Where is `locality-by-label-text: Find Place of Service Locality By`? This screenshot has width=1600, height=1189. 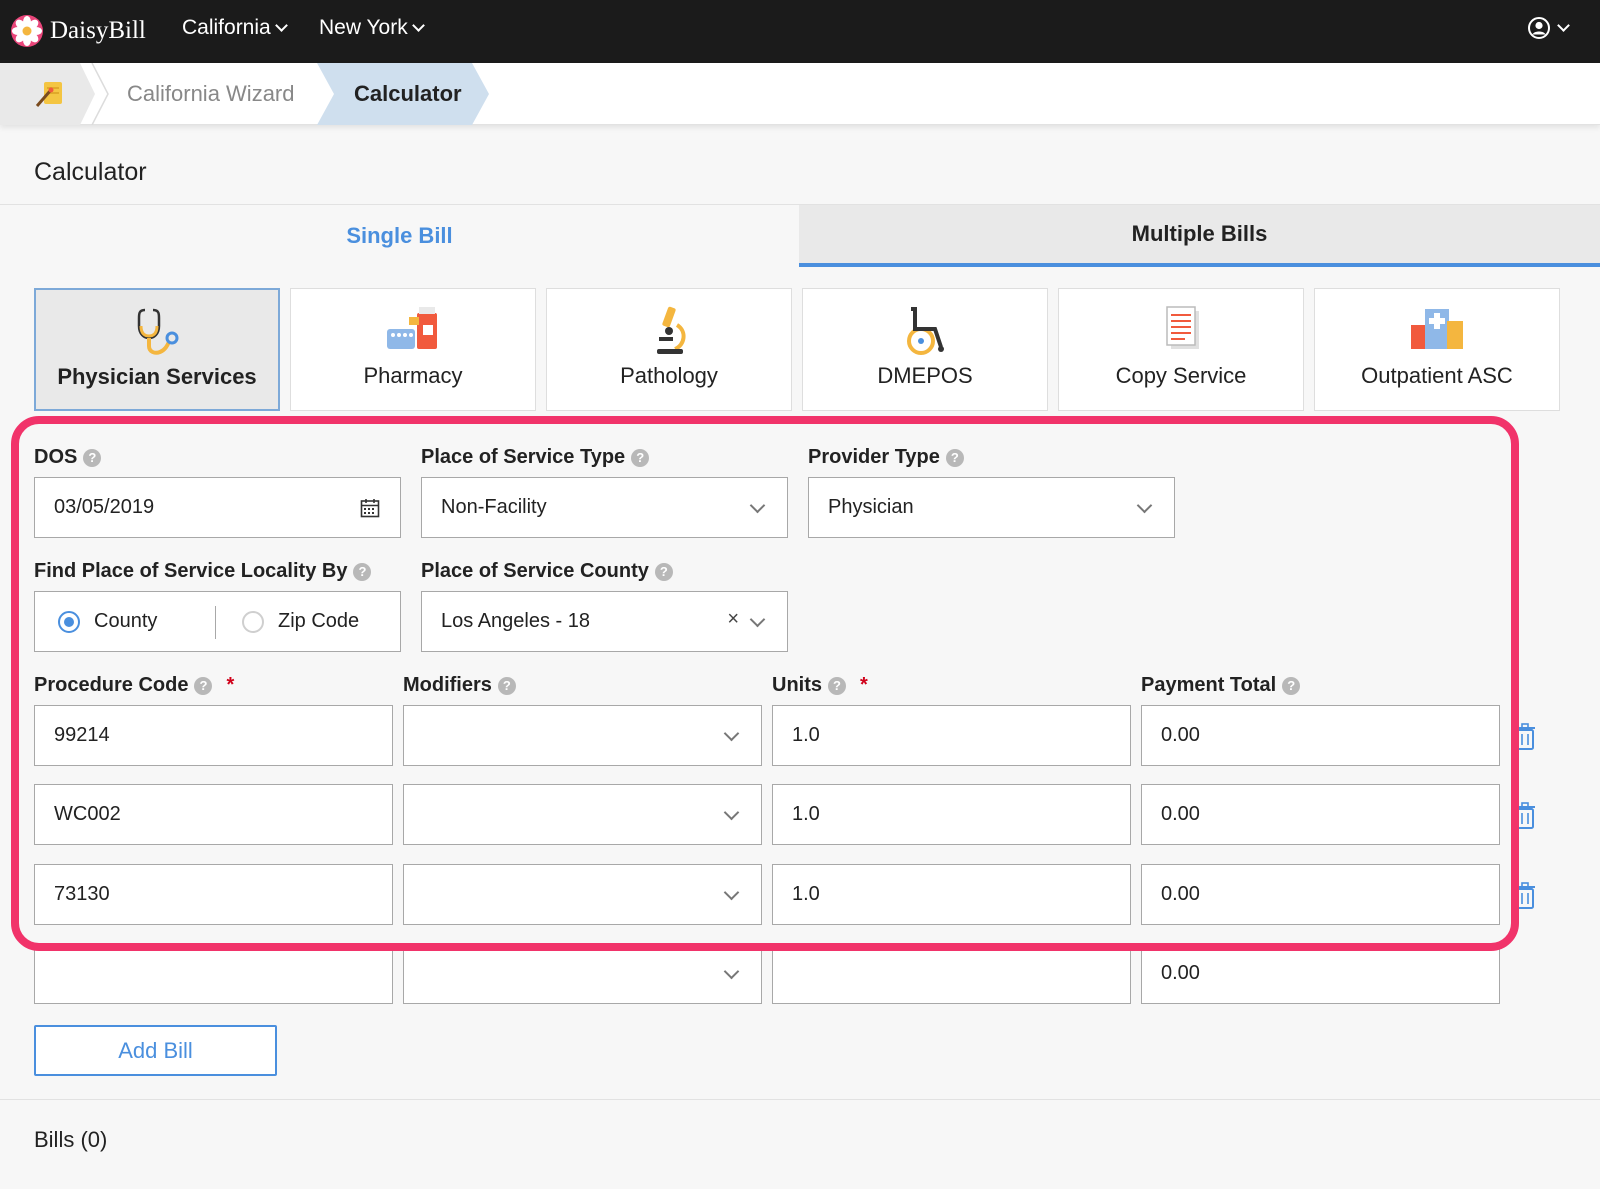 locality-by-label-text: Find Place of Service Locality By is located at coordinates (191, 571).